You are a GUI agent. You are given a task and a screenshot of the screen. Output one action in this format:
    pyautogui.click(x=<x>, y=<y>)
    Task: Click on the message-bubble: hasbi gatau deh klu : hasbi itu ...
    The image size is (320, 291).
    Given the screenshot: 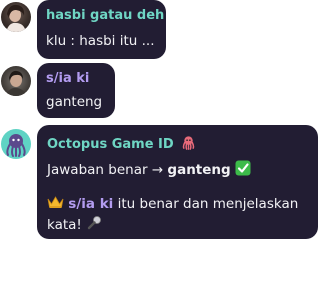 What is the action you would take?
    pyautogui.click(x=101, y=29)
    